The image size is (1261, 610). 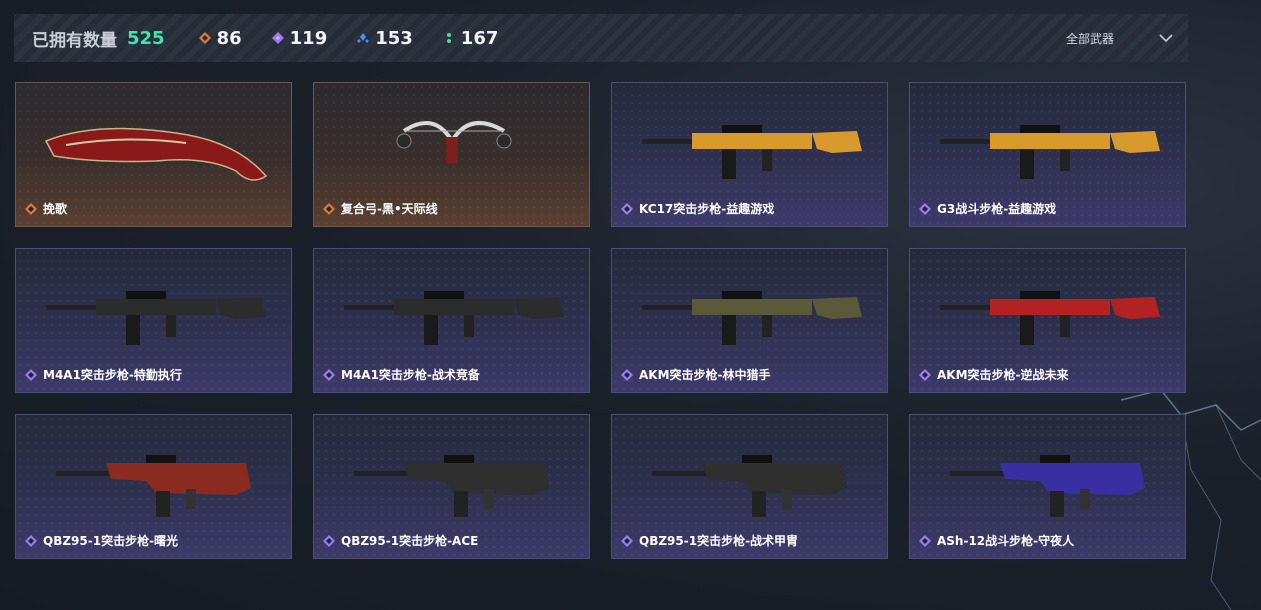 I want to click on weapon-name: QBZ95-1突击步枪-曙光, so click(x=111, y=541).